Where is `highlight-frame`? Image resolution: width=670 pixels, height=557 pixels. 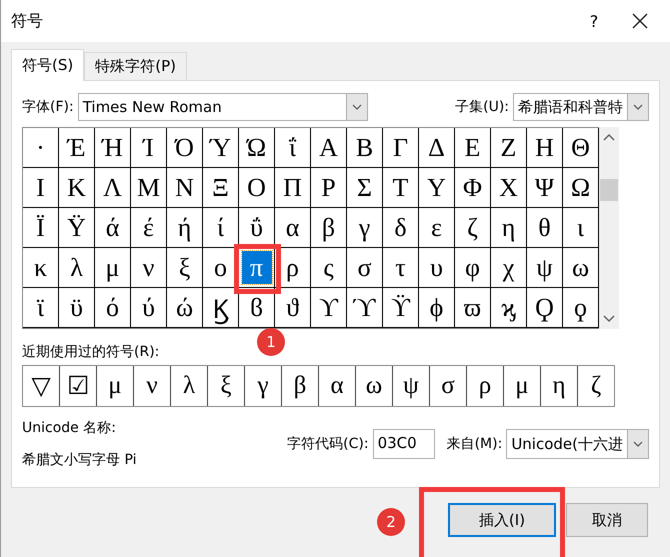 highlight-frame is located at coordinates (257, 269).